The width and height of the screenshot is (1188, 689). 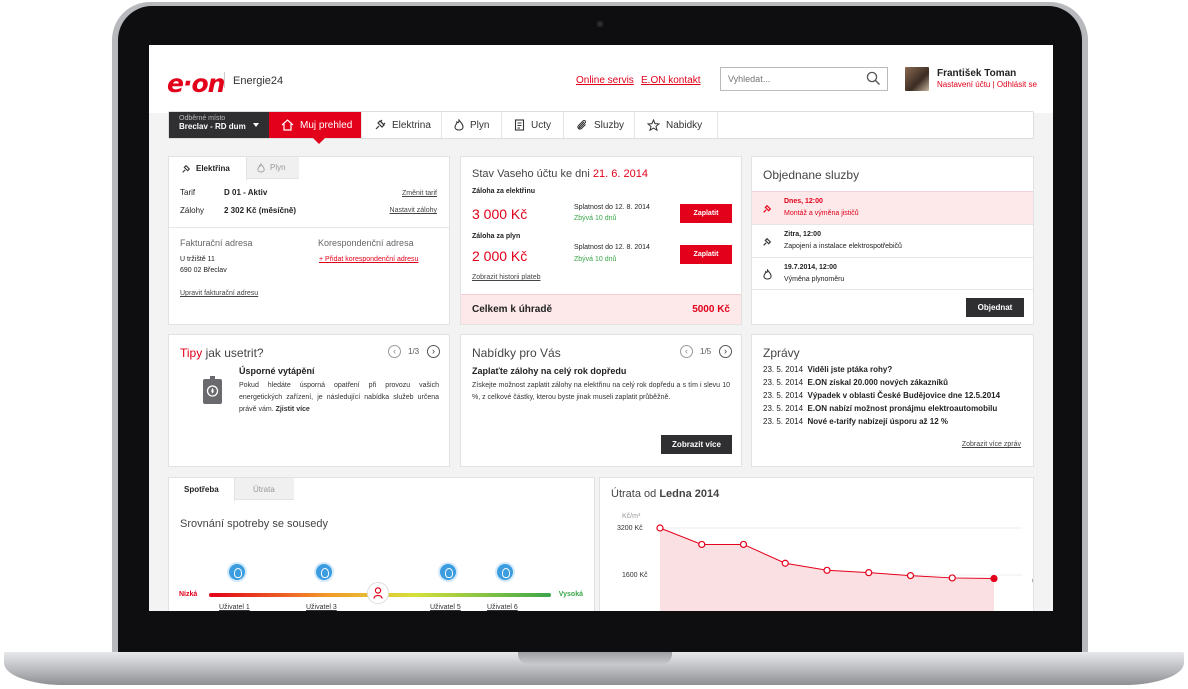 What do you see at coordinates (413, 210) in the screenshot?
I see `set-zalohy-link: Nastavit zálohy` at bounding box center [413, 210].